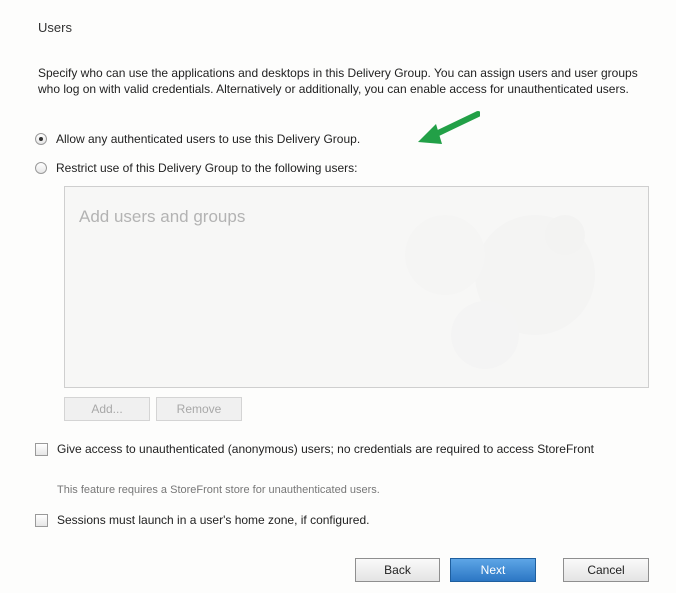  What do you see at coordinates (493, 570) in the screenshot?
I see `next-button: Next` at bounding box center [493, 570].